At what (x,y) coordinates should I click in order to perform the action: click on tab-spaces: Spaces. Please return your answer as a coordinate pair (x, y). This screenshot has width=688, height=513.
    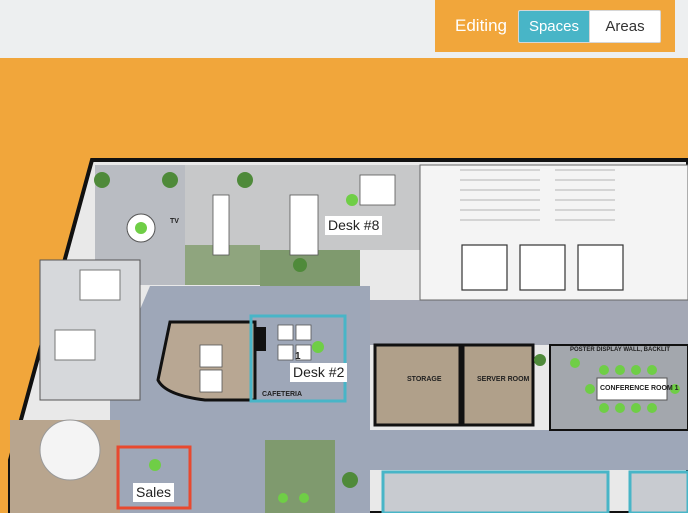
    Looking at the image, I should click on (553, 26).